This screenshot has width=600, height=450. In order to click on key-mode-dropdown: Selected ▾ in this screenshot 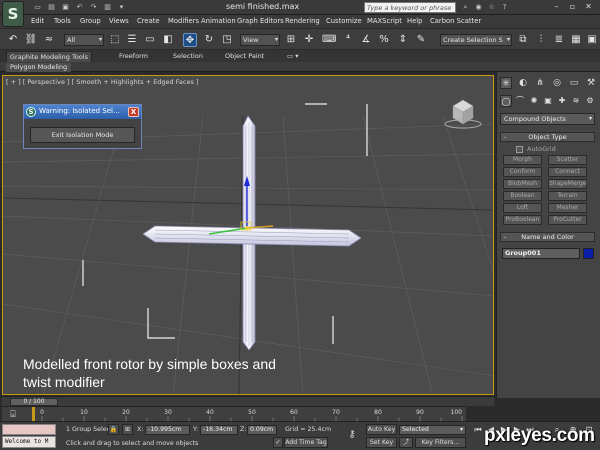, I will do `click(432, 430)`.